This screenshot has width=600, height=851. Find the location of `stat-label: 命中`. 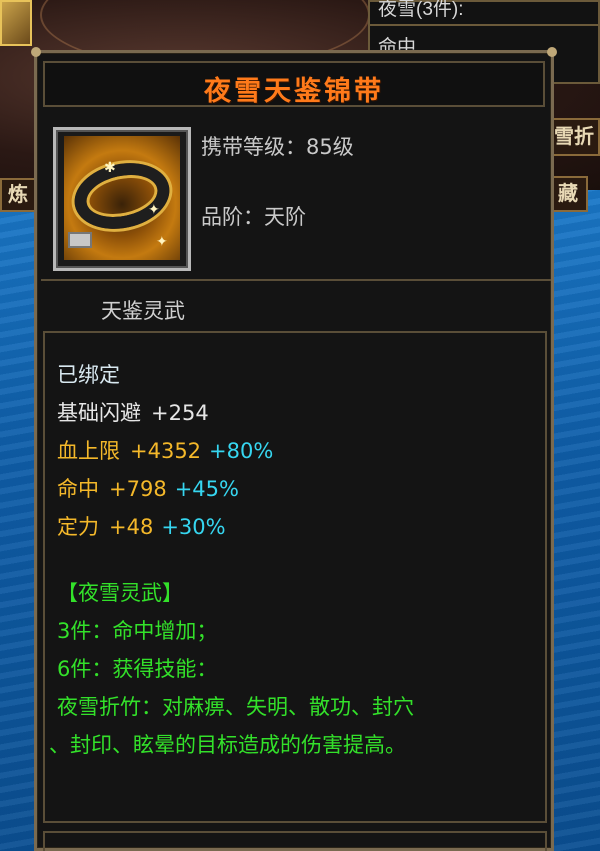

stat-label: 命中 is located at coordinates (78, 489).